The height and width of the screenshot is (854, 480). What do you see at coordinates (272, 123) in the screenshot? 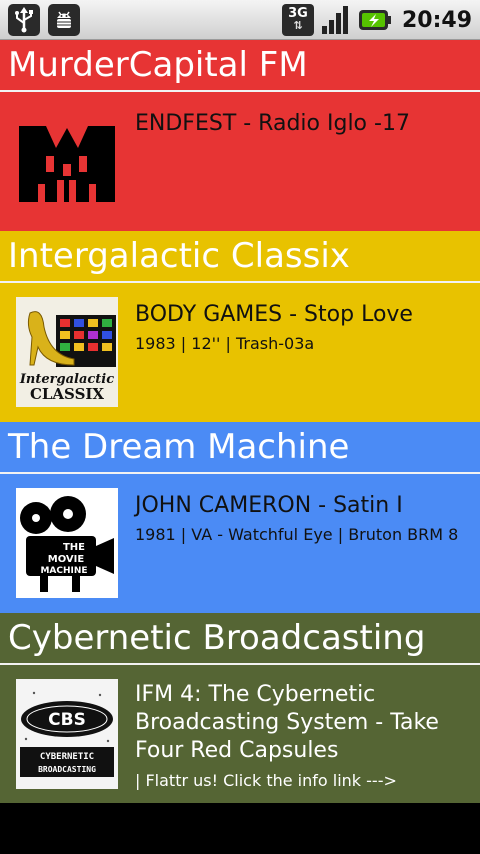
I see `track-title: ENDFEST - Radio Iglo -17` at bounding box center [272, 123].